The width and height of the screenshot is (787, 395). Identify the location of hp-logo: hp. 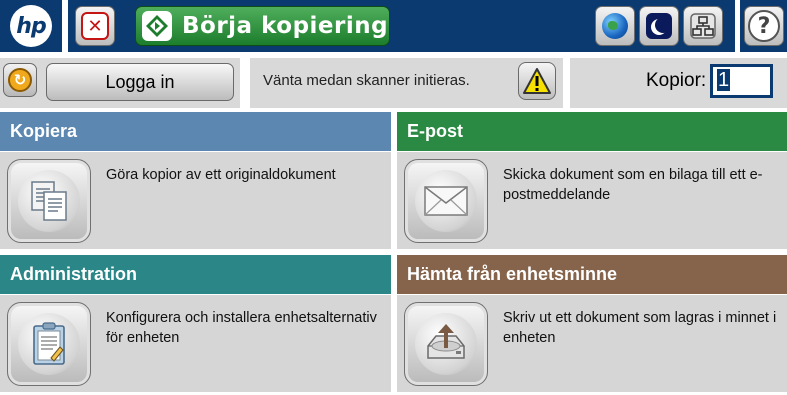
(31, 26).